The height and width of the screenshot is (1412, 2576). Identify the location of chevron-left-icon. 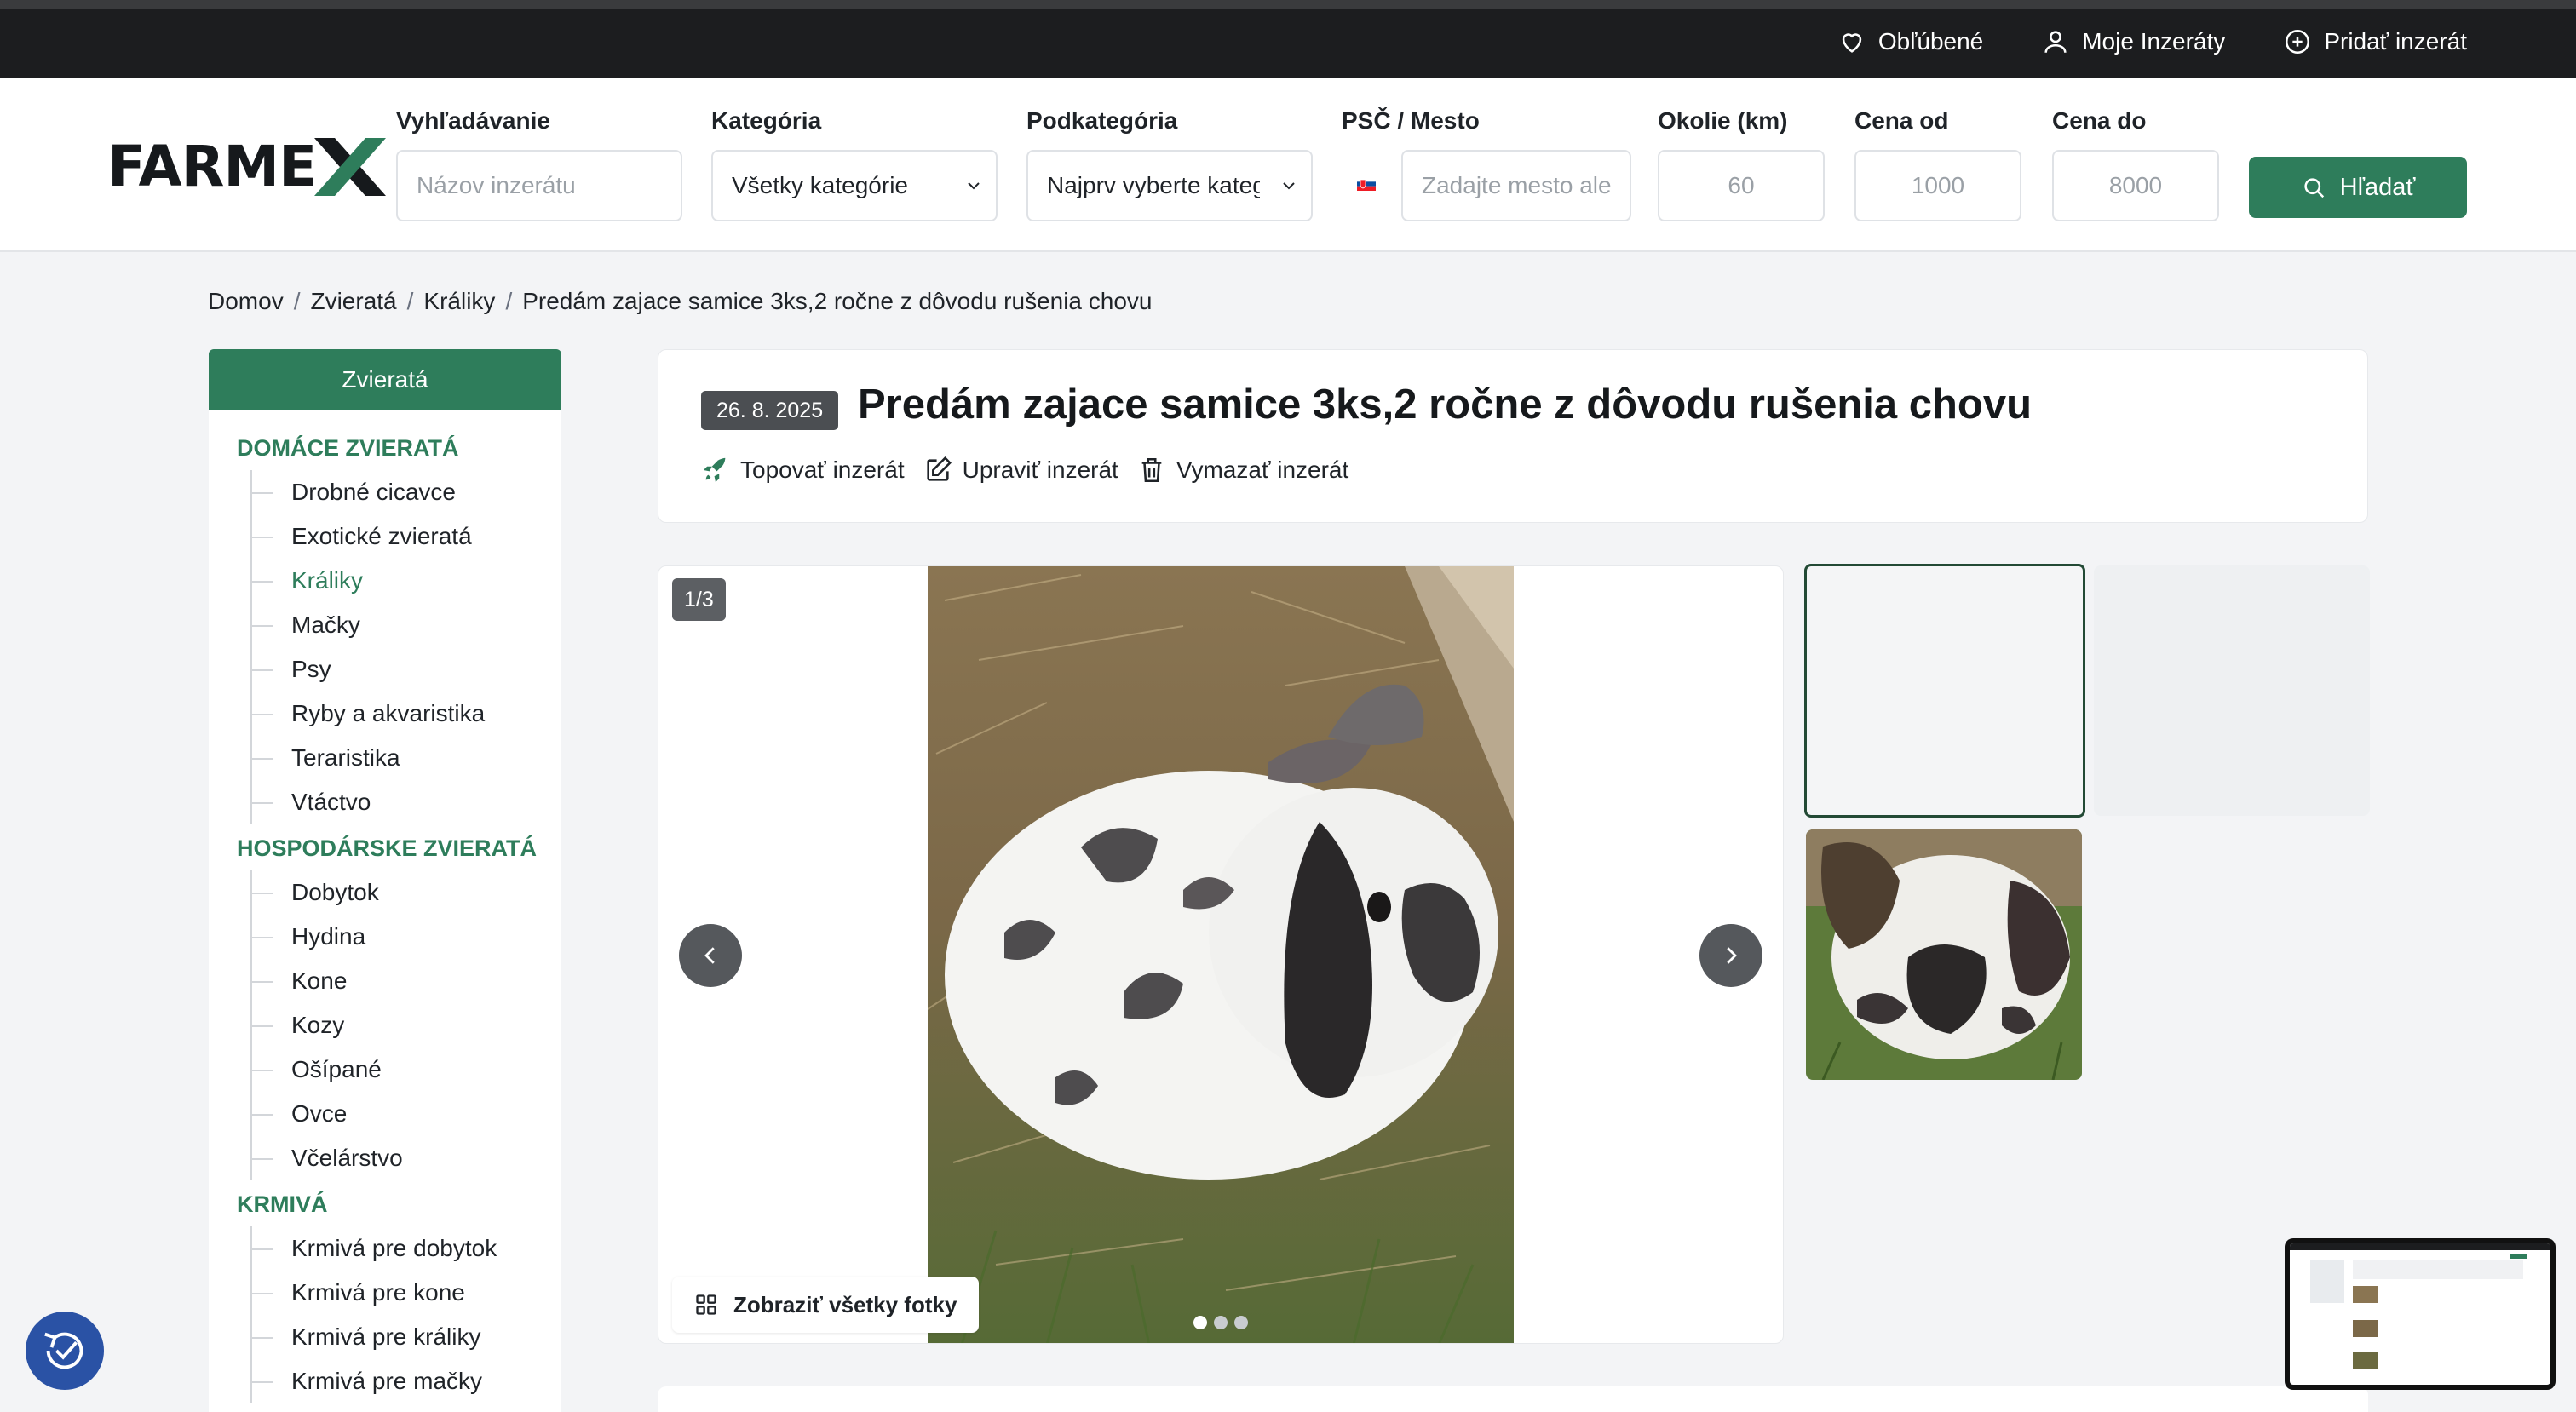
(709, 955).